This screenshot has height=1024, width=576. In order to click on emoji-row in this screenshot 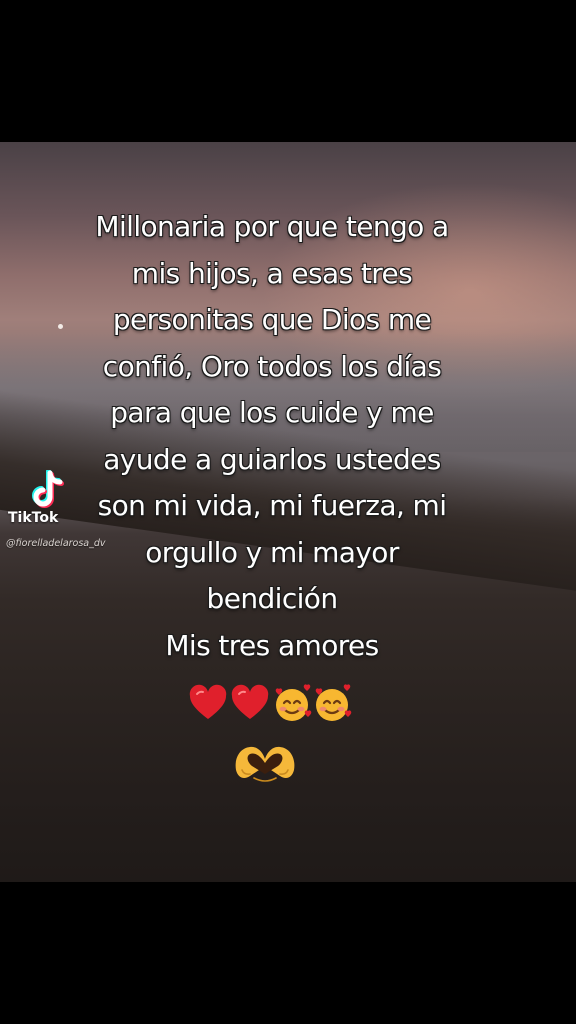, I will do `click(273, 706)`.